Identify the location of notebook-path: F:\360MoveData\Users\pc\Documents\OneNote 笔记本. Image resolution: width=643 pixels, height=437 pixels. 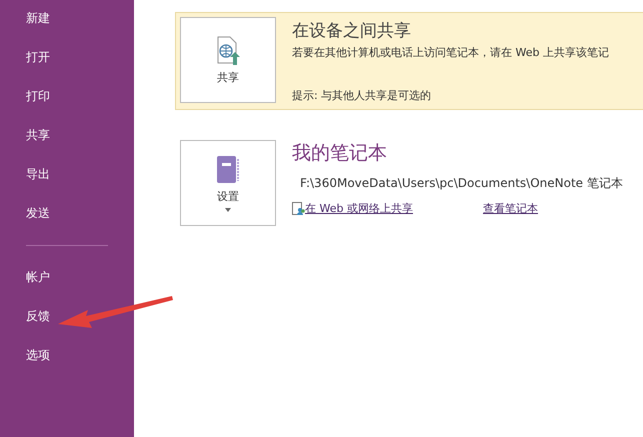
(461, 183).